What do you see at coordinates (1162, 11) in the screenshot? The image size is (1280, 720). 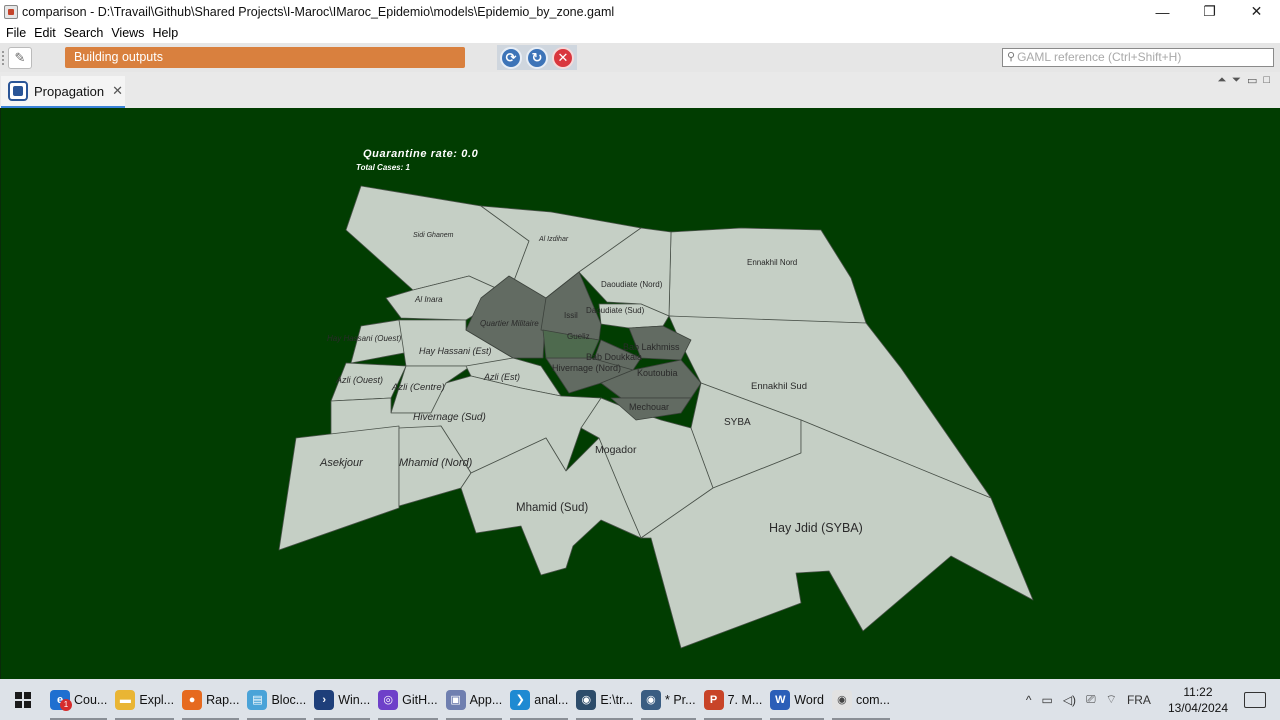 I see `minimize-button: —` at bounding box center [1162, 11].